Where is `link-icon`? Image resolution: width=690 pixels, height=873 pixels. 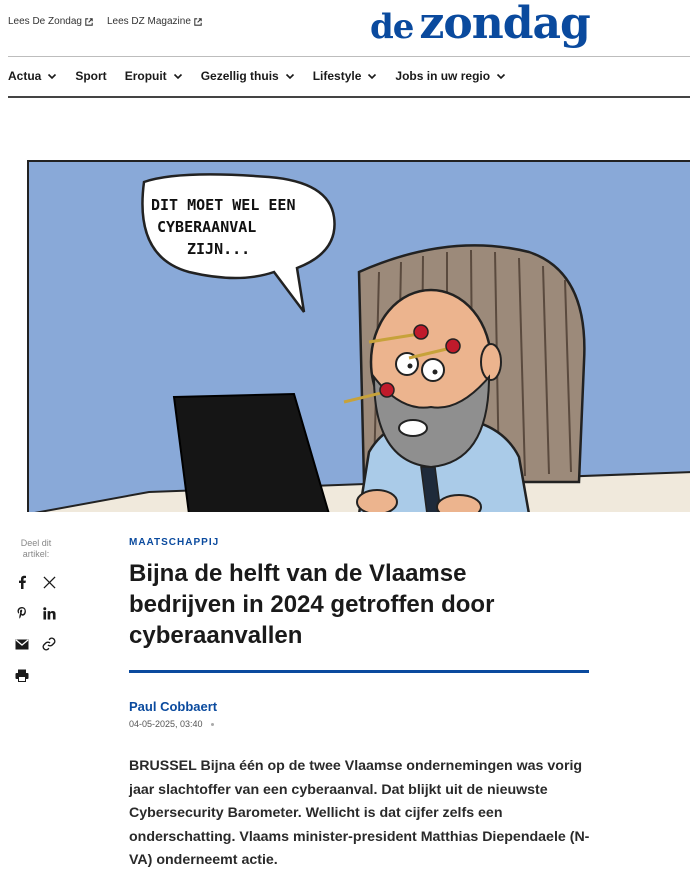 link-icon is located at coordinates (49, 644).